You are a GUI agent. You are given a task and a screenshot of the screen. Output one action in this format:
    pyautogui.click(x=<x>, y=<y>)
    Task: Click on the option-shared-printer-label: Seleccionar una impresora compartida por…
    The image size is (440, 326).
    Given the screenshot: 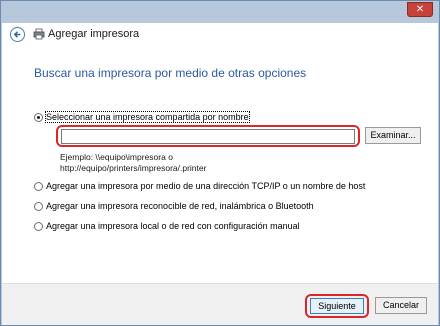 What is the action you would take?
    pyautogui.click(x=147, y=117)
    